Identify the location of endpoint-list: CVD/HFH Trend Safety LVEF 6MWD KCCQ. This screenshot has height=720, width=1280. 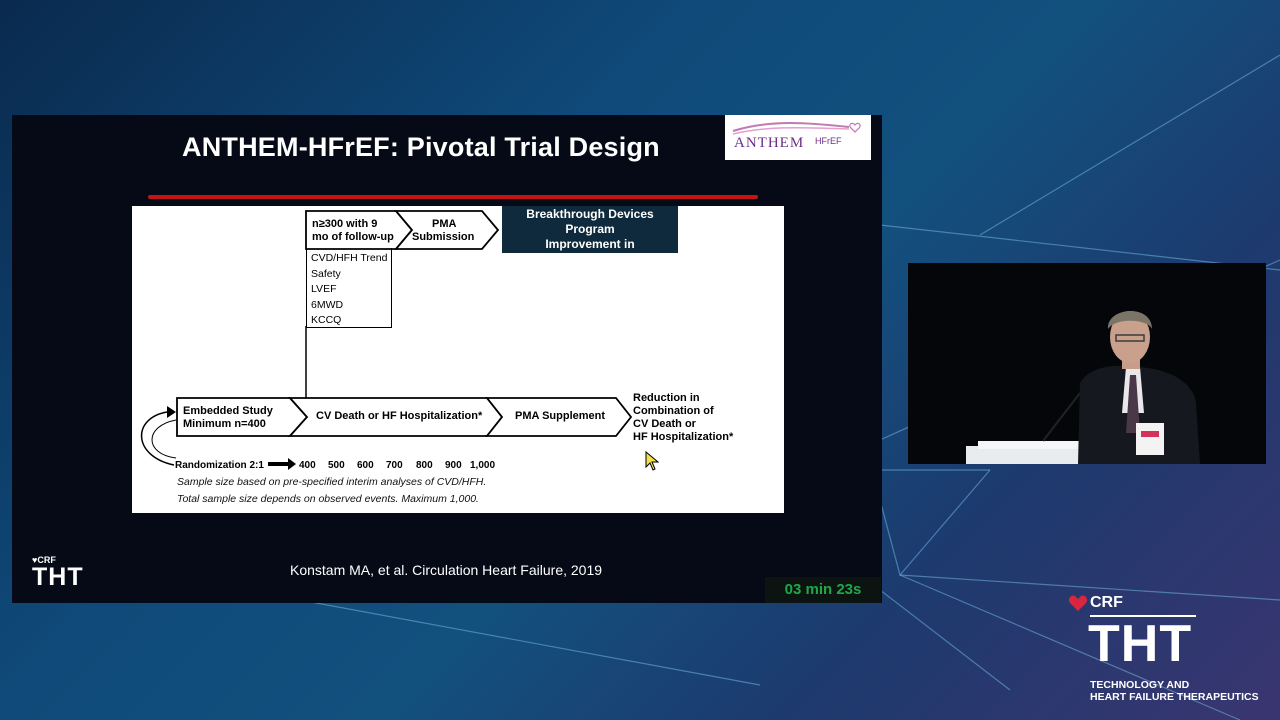
(349, 288).